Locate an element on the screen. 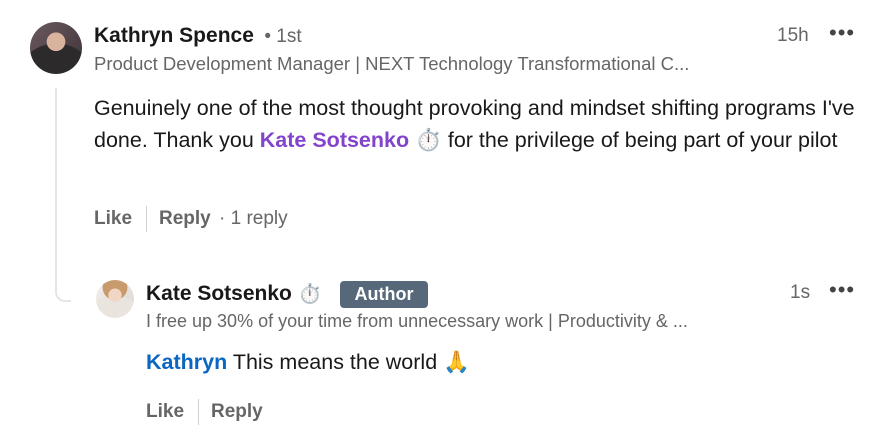 The width and height of the screenshot is (882, 438). comment-author-row: Kathryn Spence • 1st is located at coordinates (198, 36).